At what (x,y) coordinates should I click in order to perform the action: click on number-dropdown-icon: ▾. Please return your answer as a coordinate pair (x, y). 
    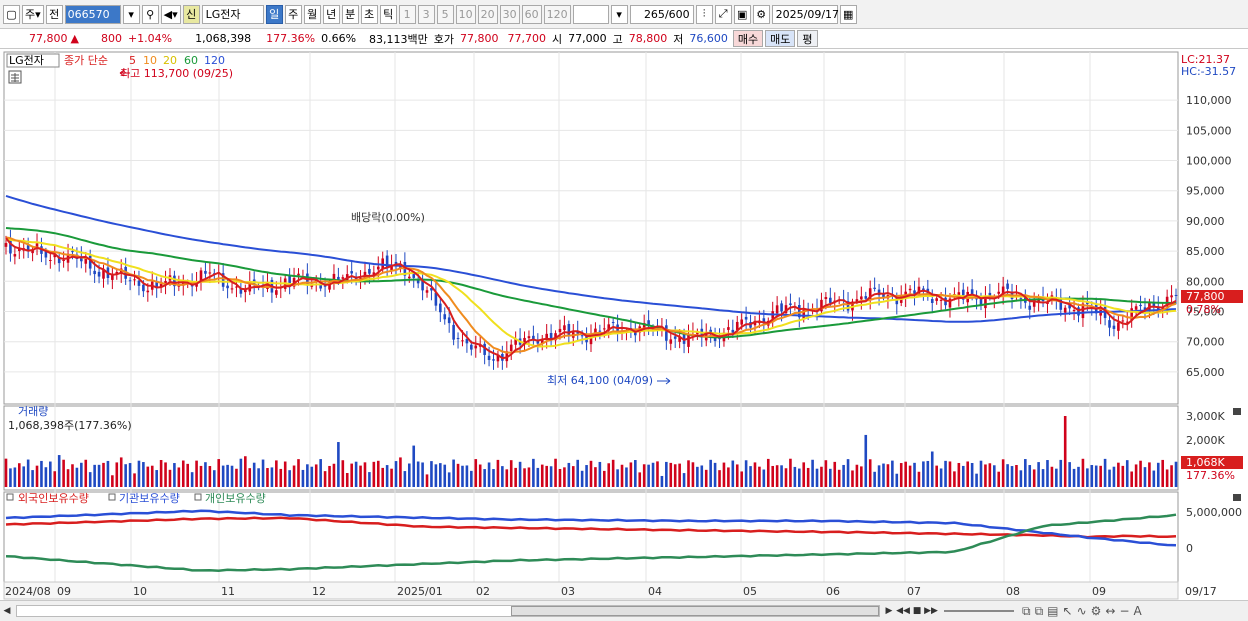
    Looking at the image, I should click on (619, 14).